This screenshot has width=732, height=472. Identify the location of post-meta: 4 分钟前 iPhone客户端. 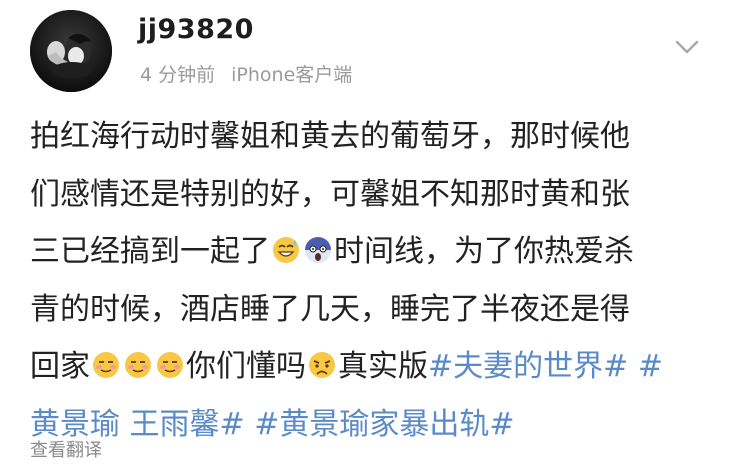
(246, 73).